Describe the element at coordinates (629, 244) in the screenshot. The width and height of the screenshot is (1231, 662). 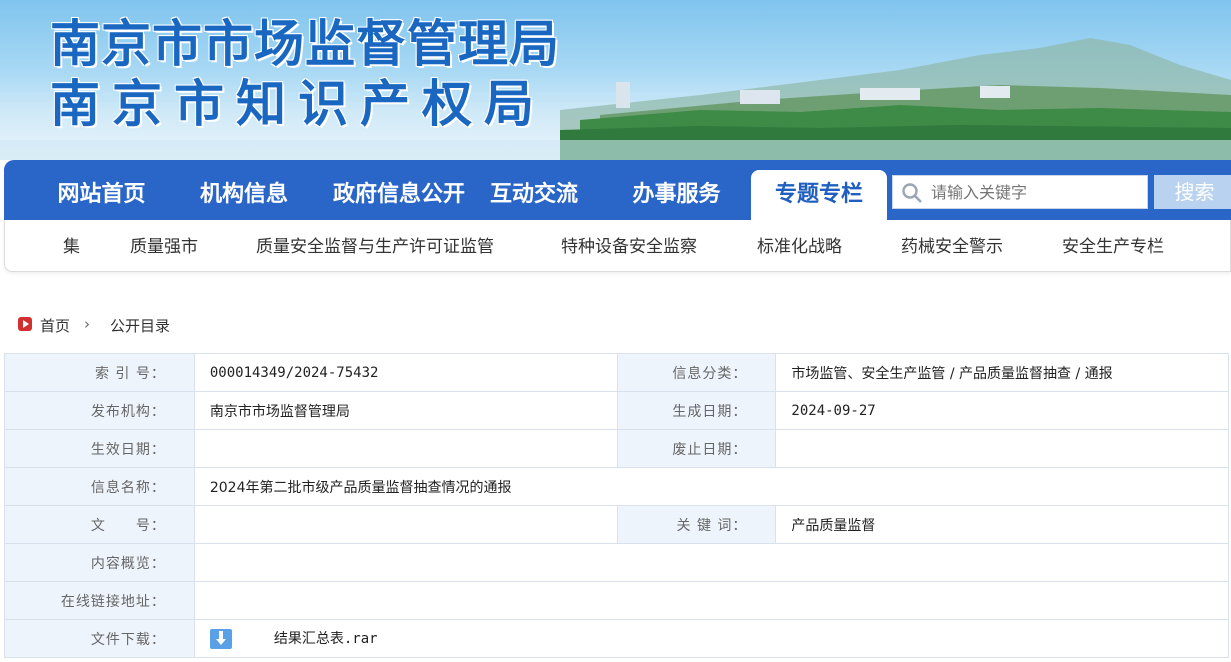
I see `subnav-item-special-equipment: 特种设备安全监察` at that location.